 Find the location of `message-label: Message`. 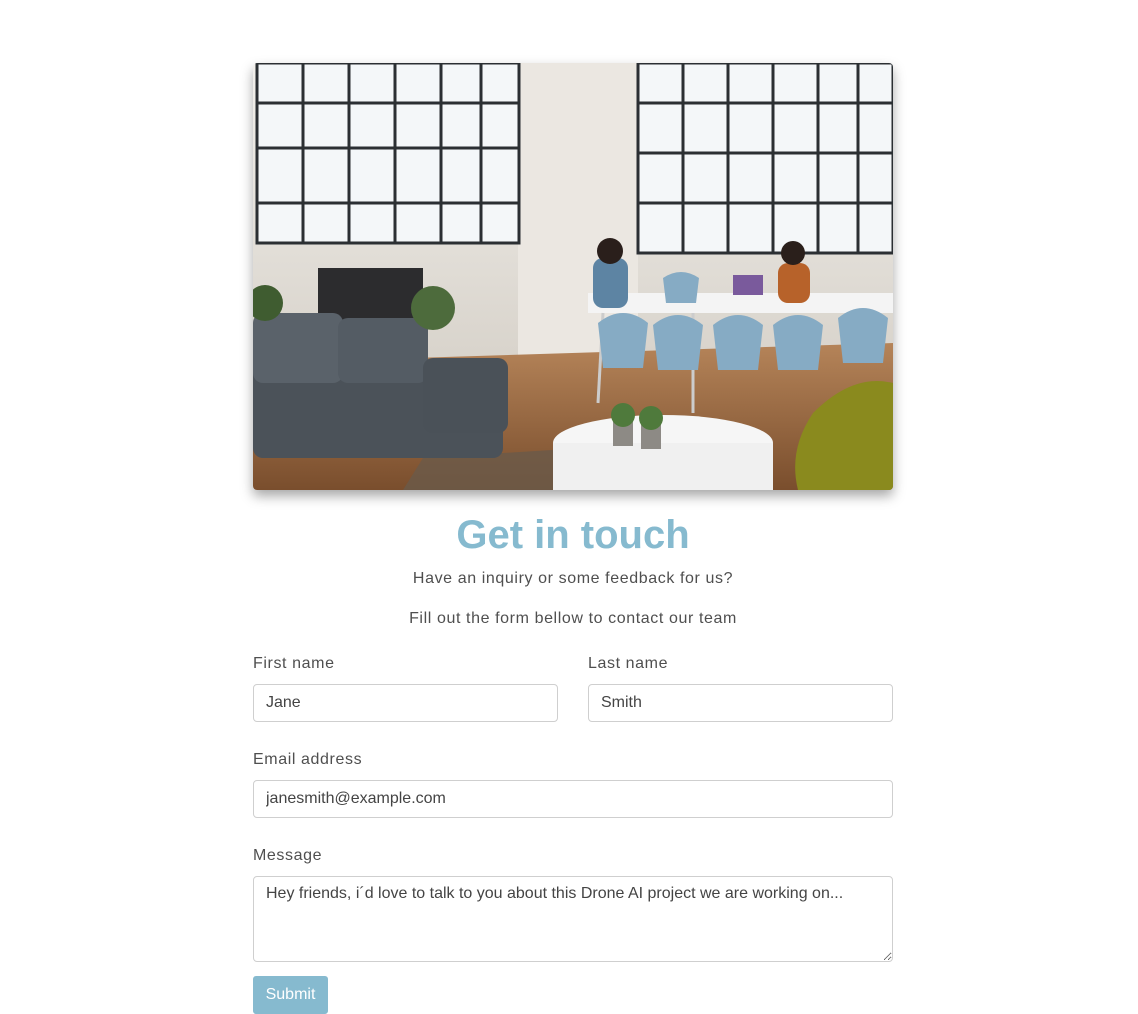

message-label: Message is located at coordinates (288, 855).